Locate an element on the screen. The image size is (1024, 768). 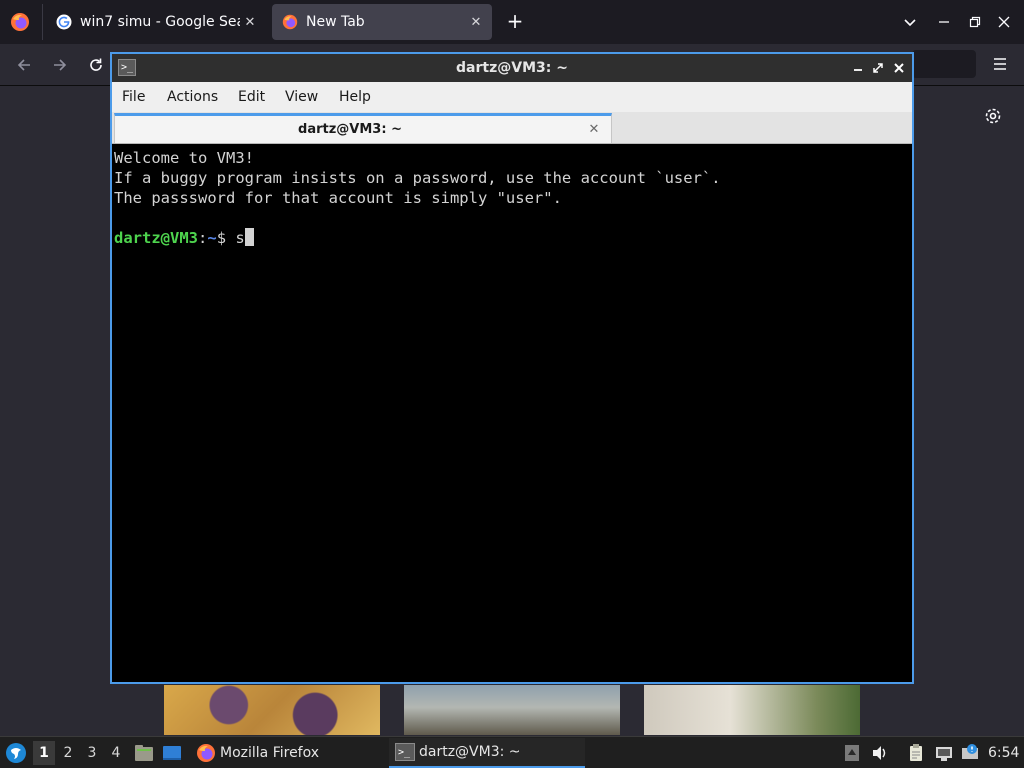
volume-icon is located at coordinates (880, 753).